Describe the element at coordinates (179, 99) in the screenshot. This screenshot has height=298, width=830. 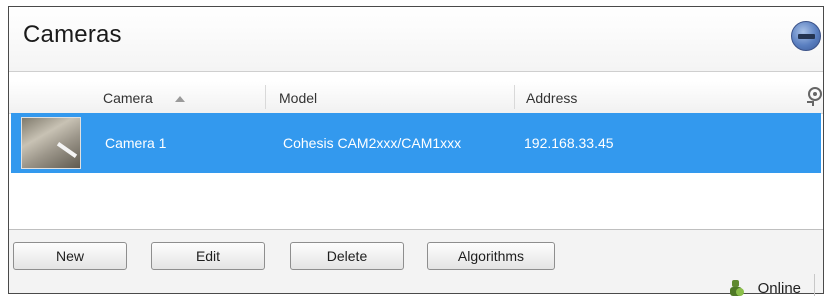
I see `sort-ascending-icon` at that location.